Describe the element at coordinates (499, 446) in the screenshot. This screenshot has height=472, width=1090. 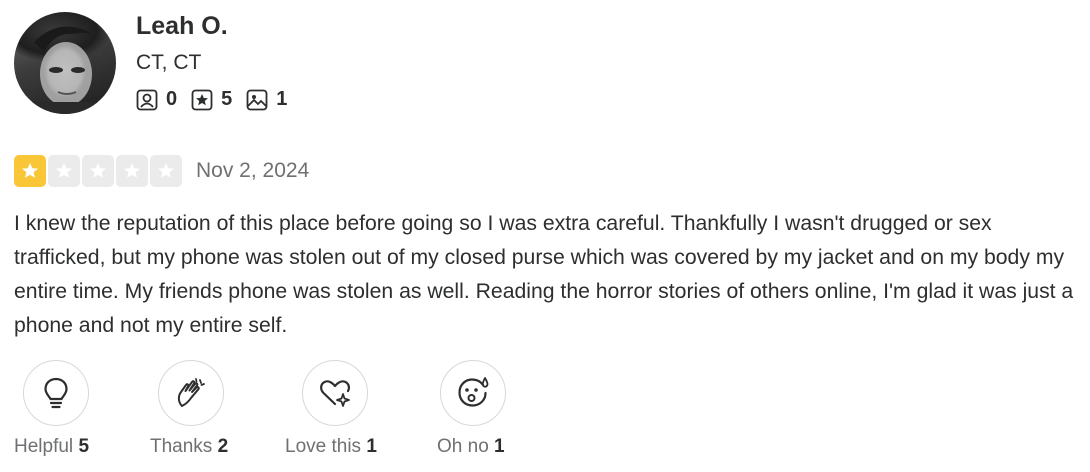
I see `oh-no-count: 1` at that location.